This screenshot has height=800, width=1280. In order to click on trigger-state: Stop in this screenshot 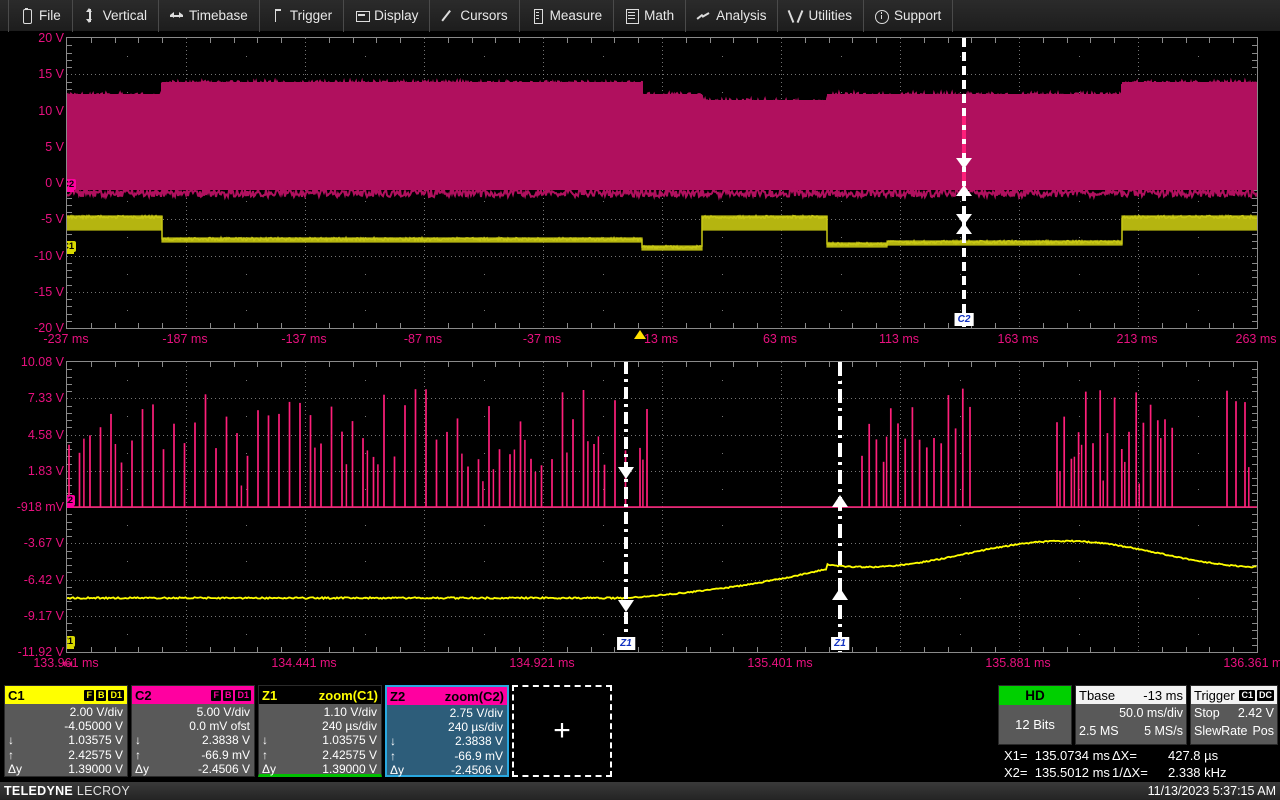, I will do `click(1207, 713)`.